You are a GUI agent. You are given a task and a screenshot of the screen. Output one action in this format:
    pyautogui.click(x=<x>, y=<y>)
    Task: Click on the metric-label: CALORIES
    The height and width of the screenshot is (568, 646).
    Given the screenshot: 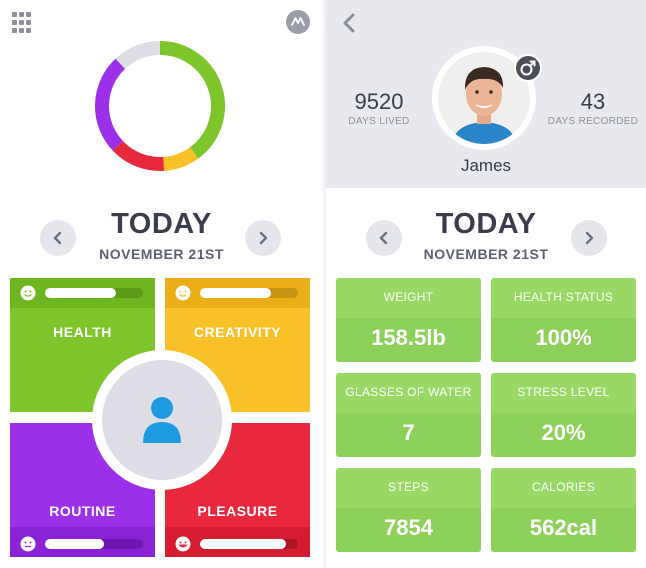 What is the action you would take?
    pyautogui.click(x=563, y=487)
    